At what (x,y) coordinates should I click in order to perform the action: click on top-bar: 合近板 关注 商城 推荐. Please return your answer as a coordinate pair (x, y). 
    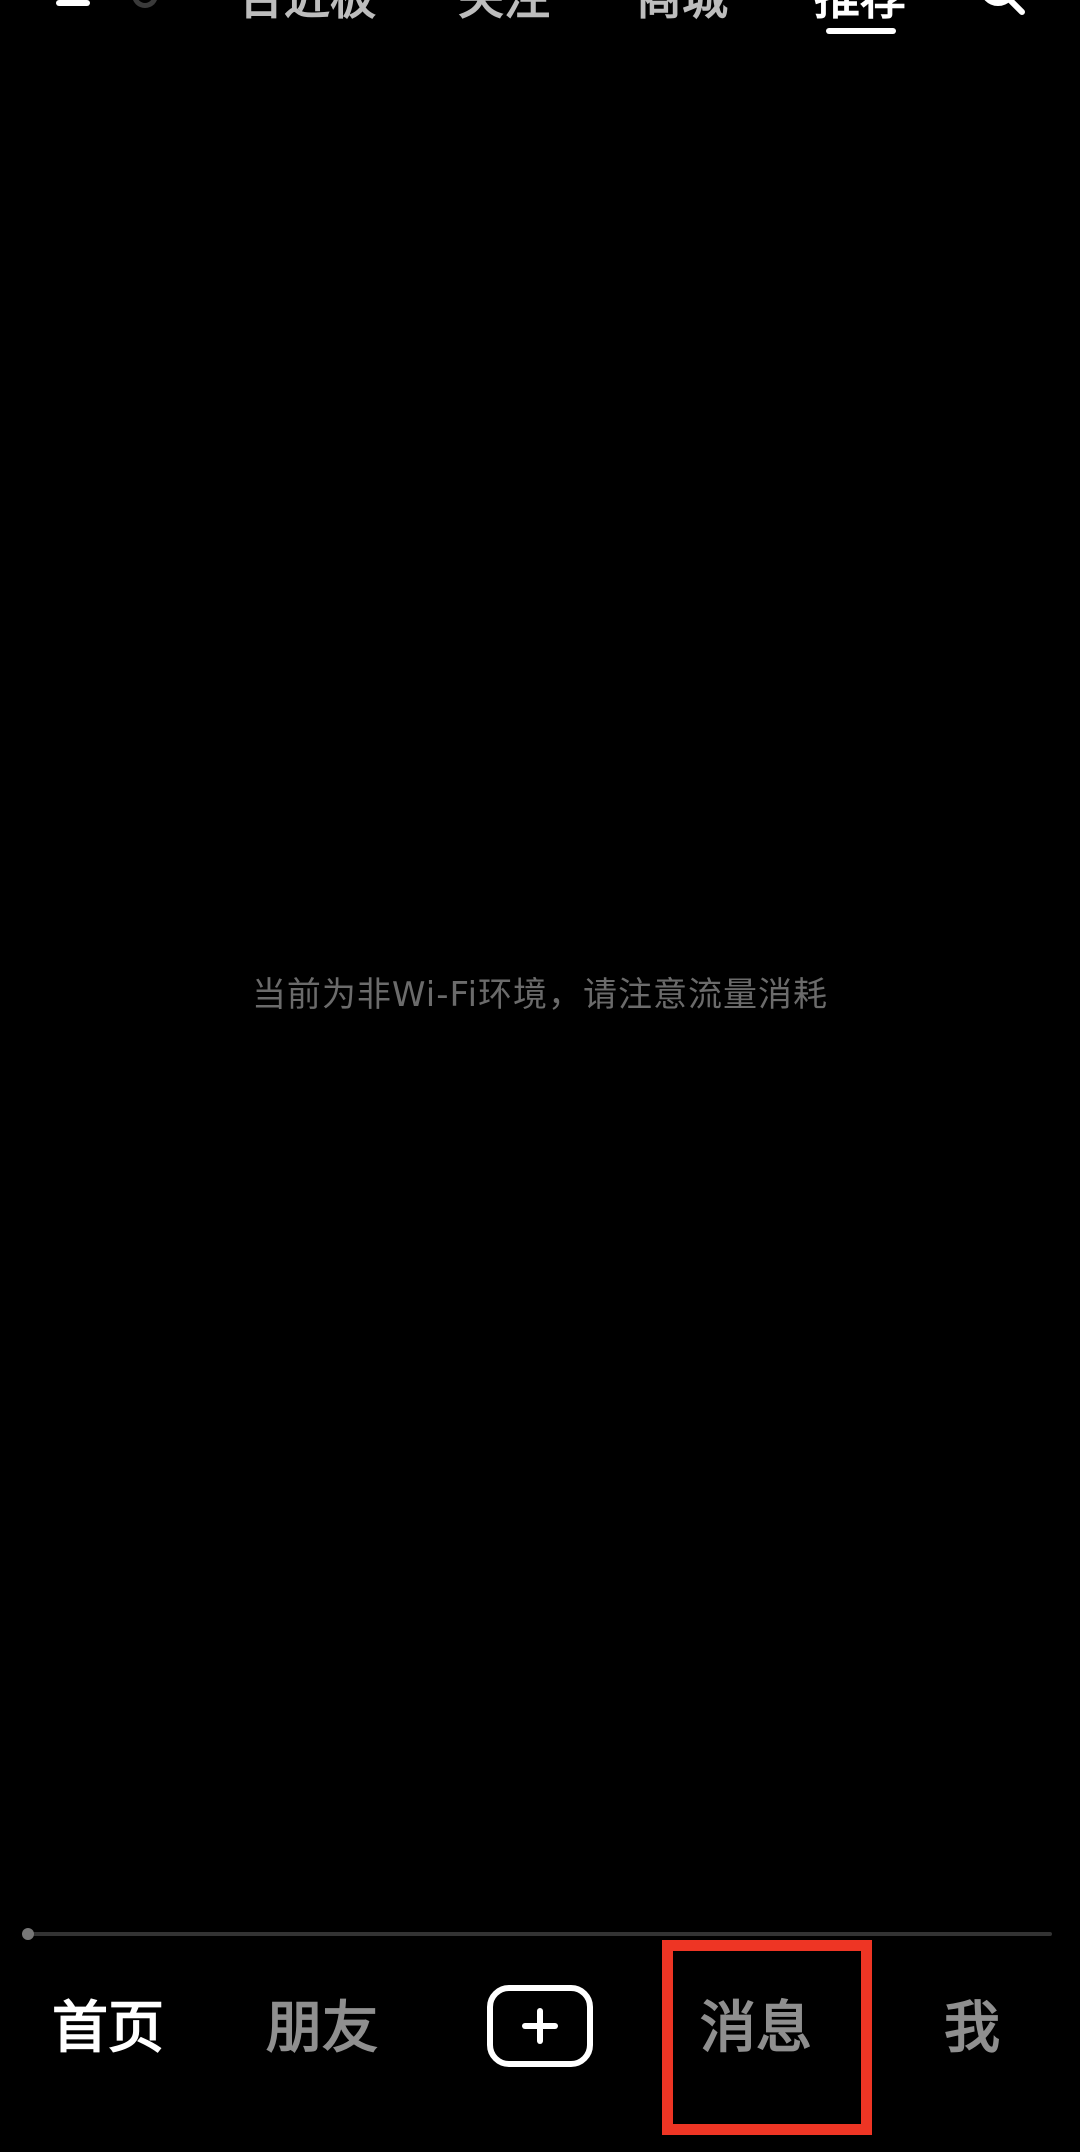
    Looking at the image, I should click on (540, 23).